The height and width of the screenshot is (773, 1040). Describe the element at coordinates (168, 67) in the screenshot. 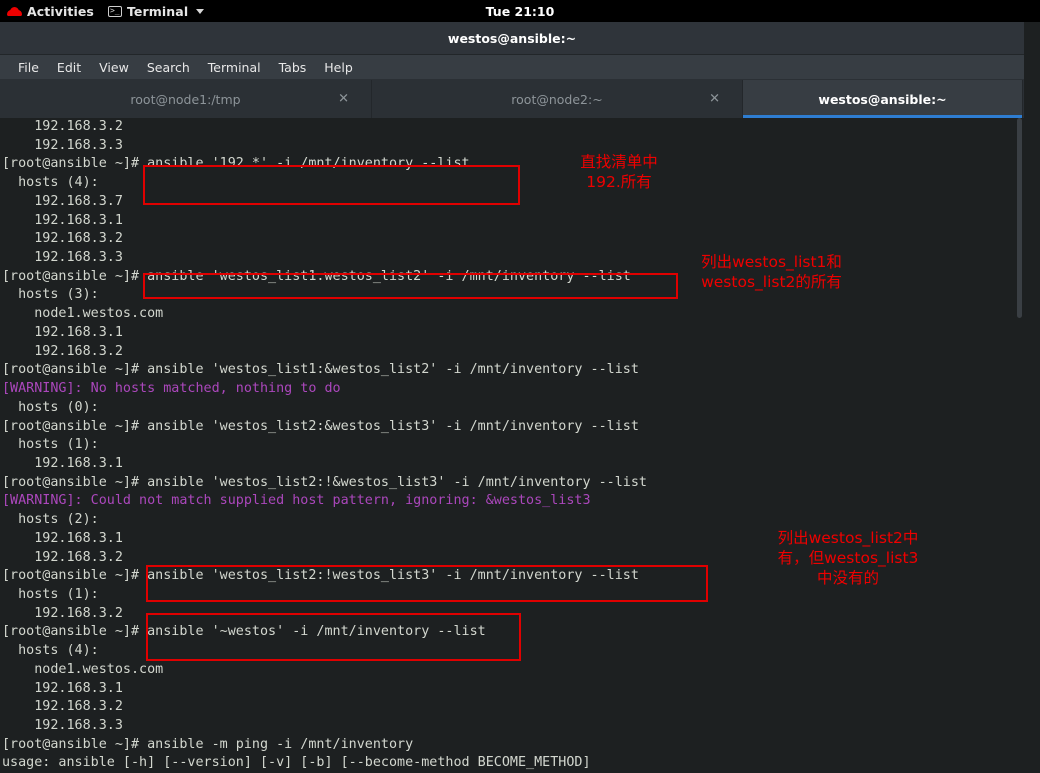

I see `menu-item-search: Search` at that location.